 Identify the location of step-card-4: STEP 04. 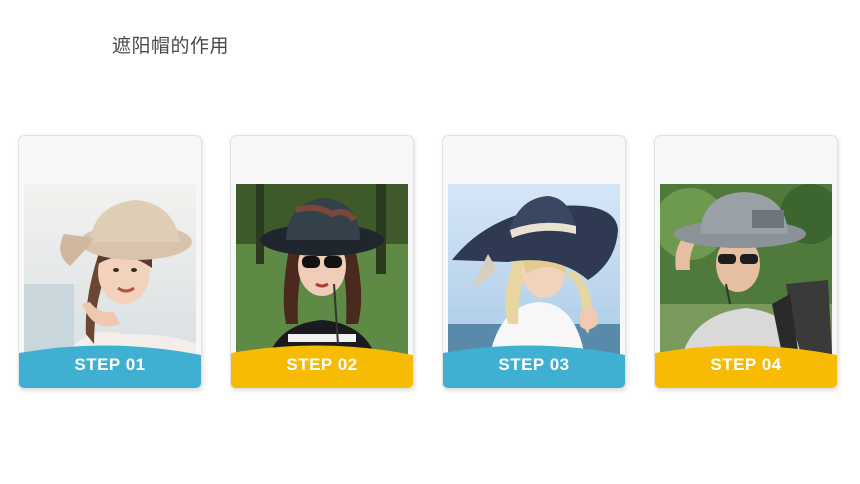
(746, 262).